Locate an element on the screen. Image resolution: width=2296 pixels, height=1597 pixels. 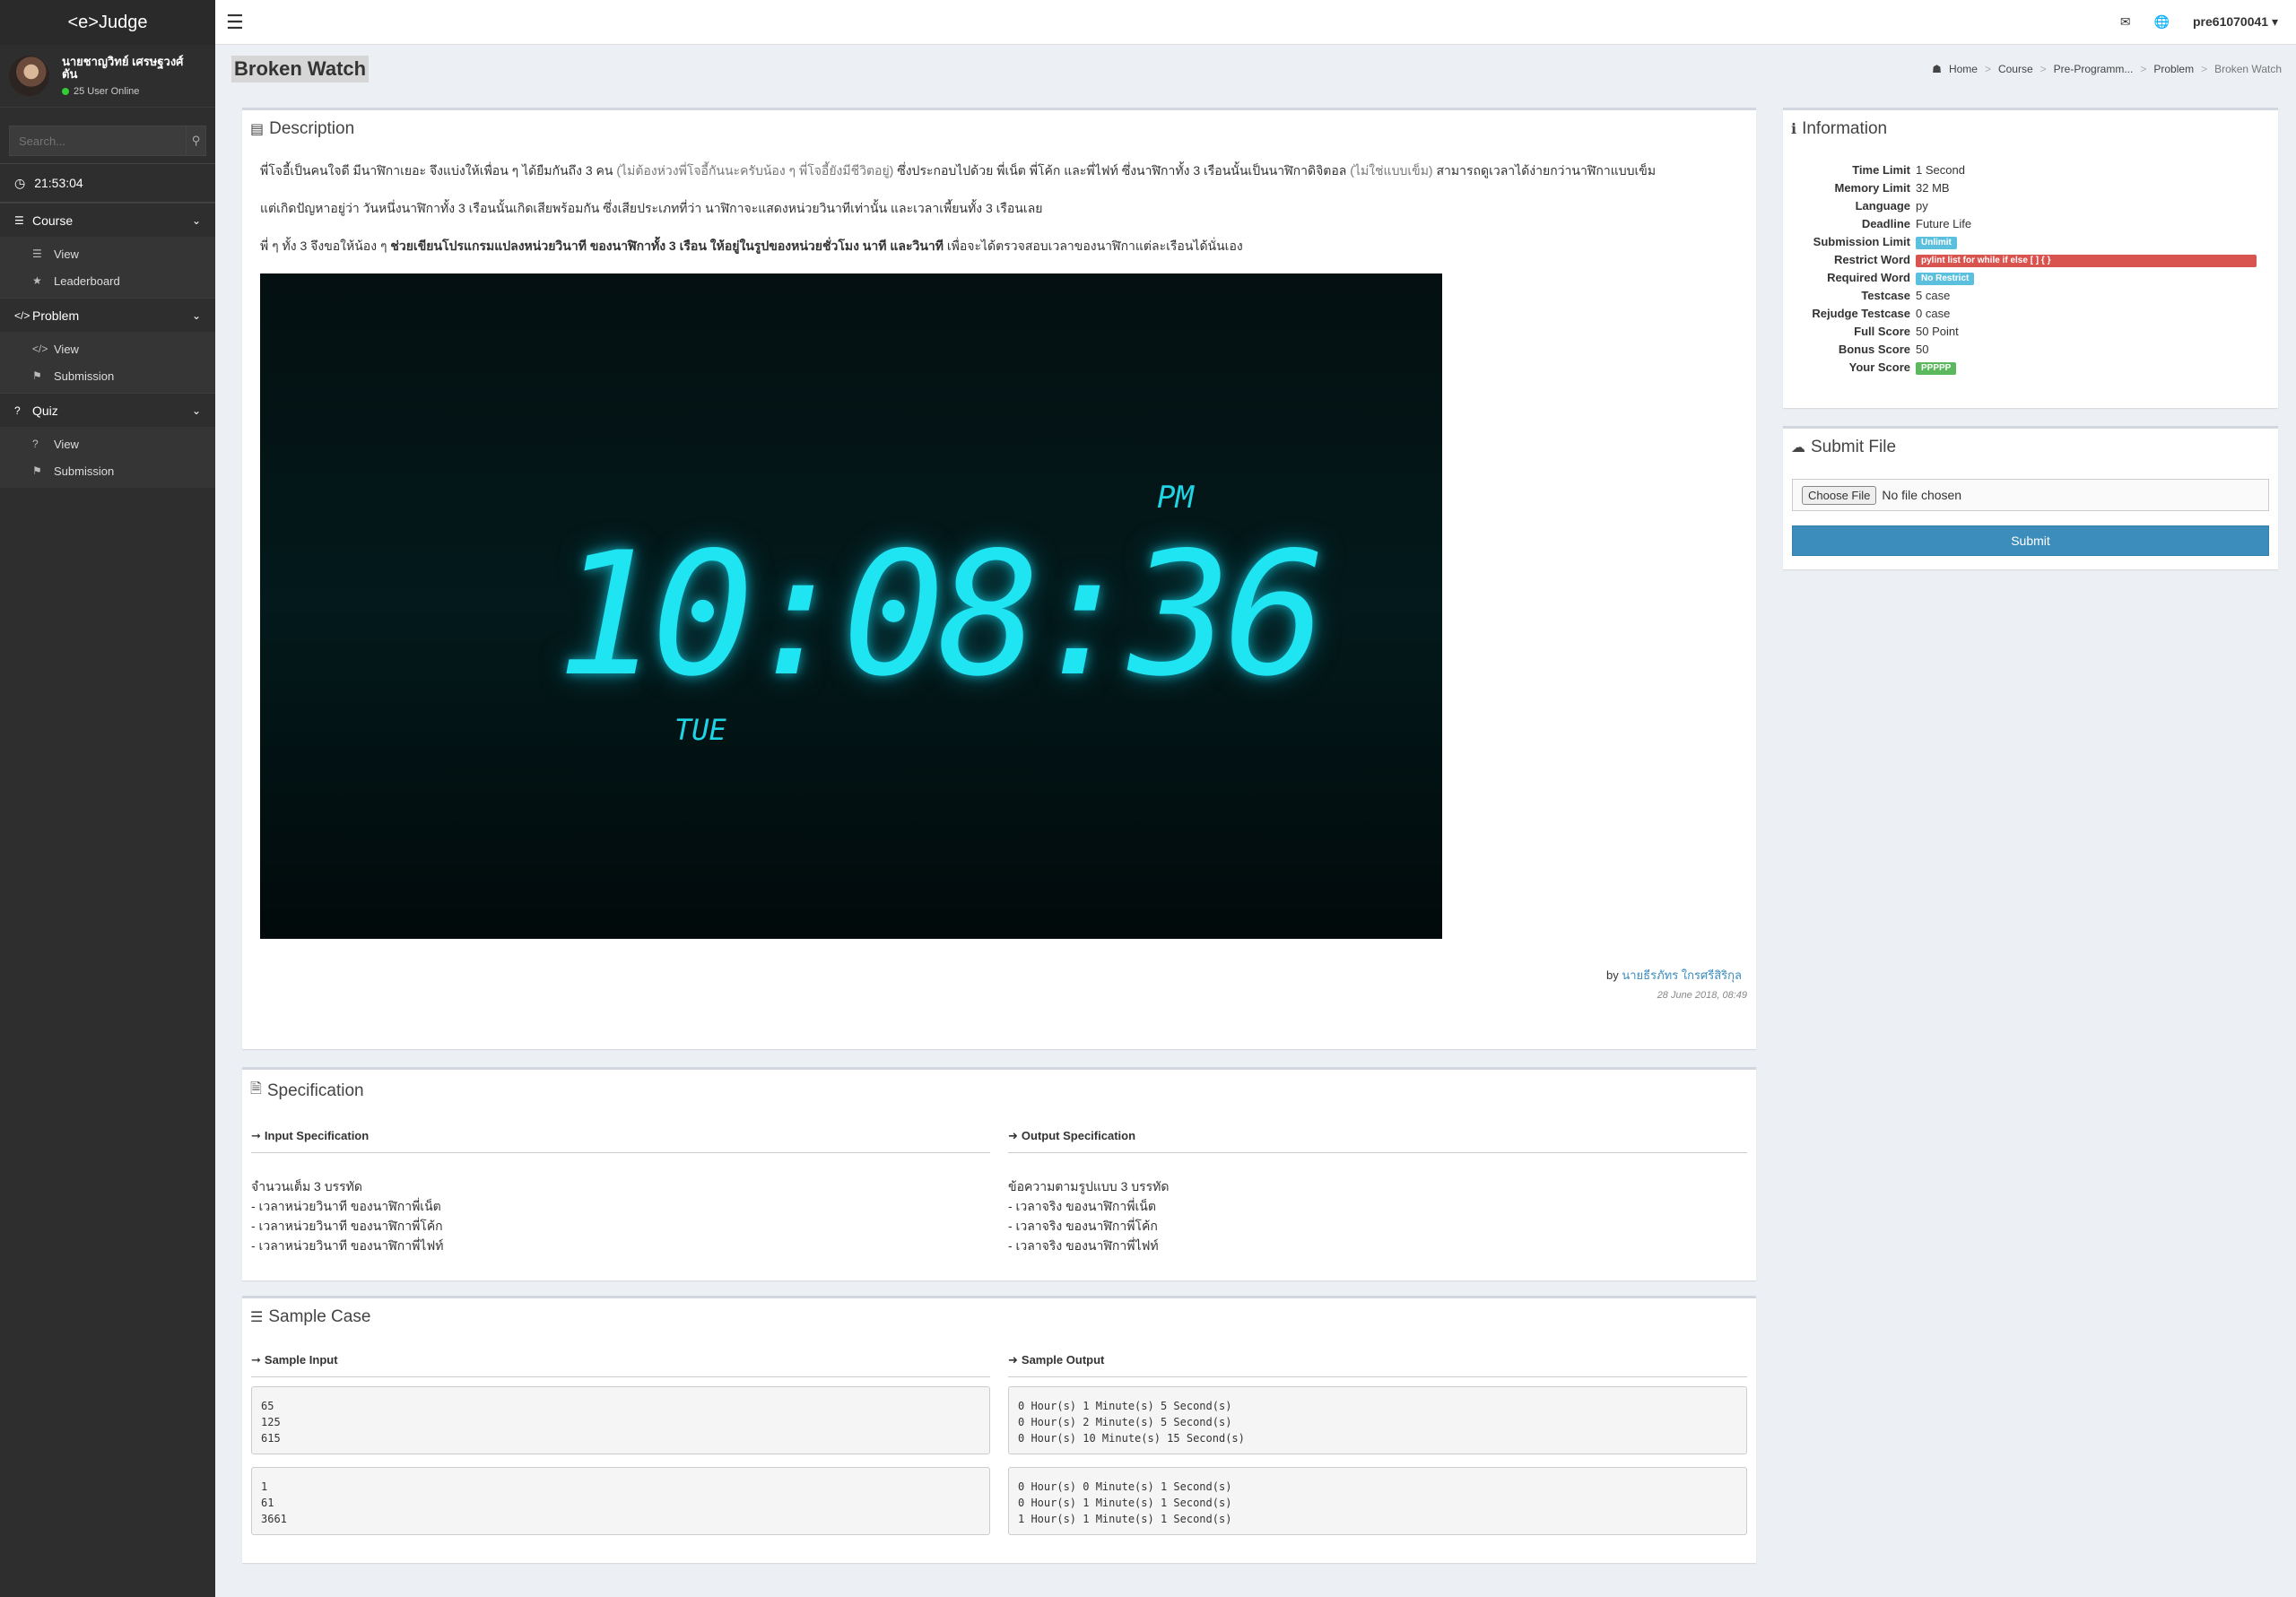
information-heading: ℹ Information is located at coordinates (1839, 128).